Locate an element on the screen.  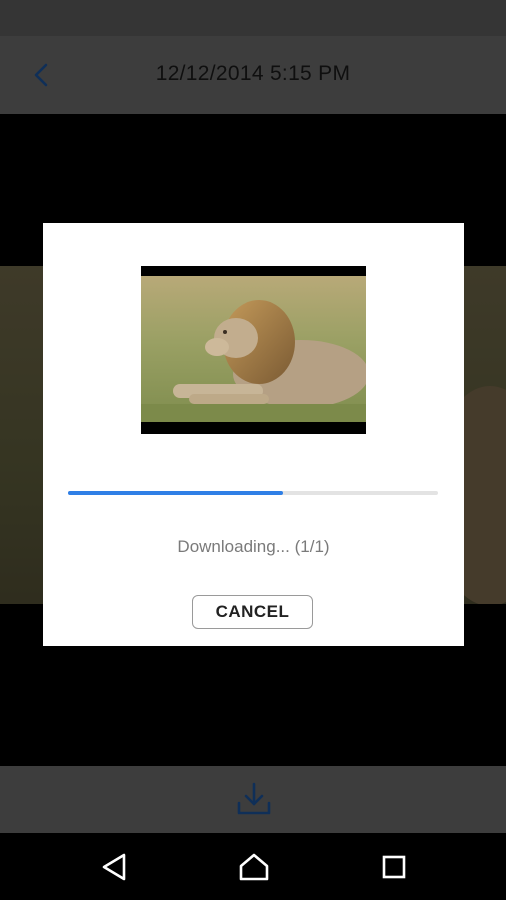
download-status-text: Downloading... (1/1) is located at coordinates (253, 546).